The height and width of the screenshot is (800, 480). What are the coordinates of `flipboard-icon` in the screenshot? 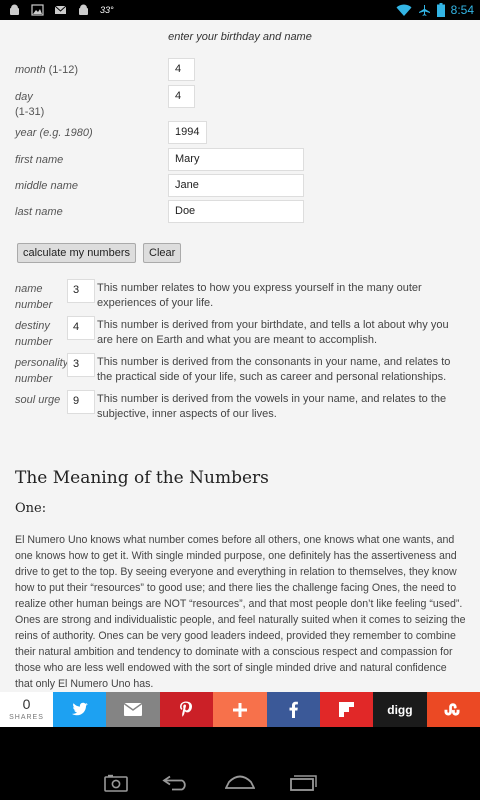 It's located at (347, 709).